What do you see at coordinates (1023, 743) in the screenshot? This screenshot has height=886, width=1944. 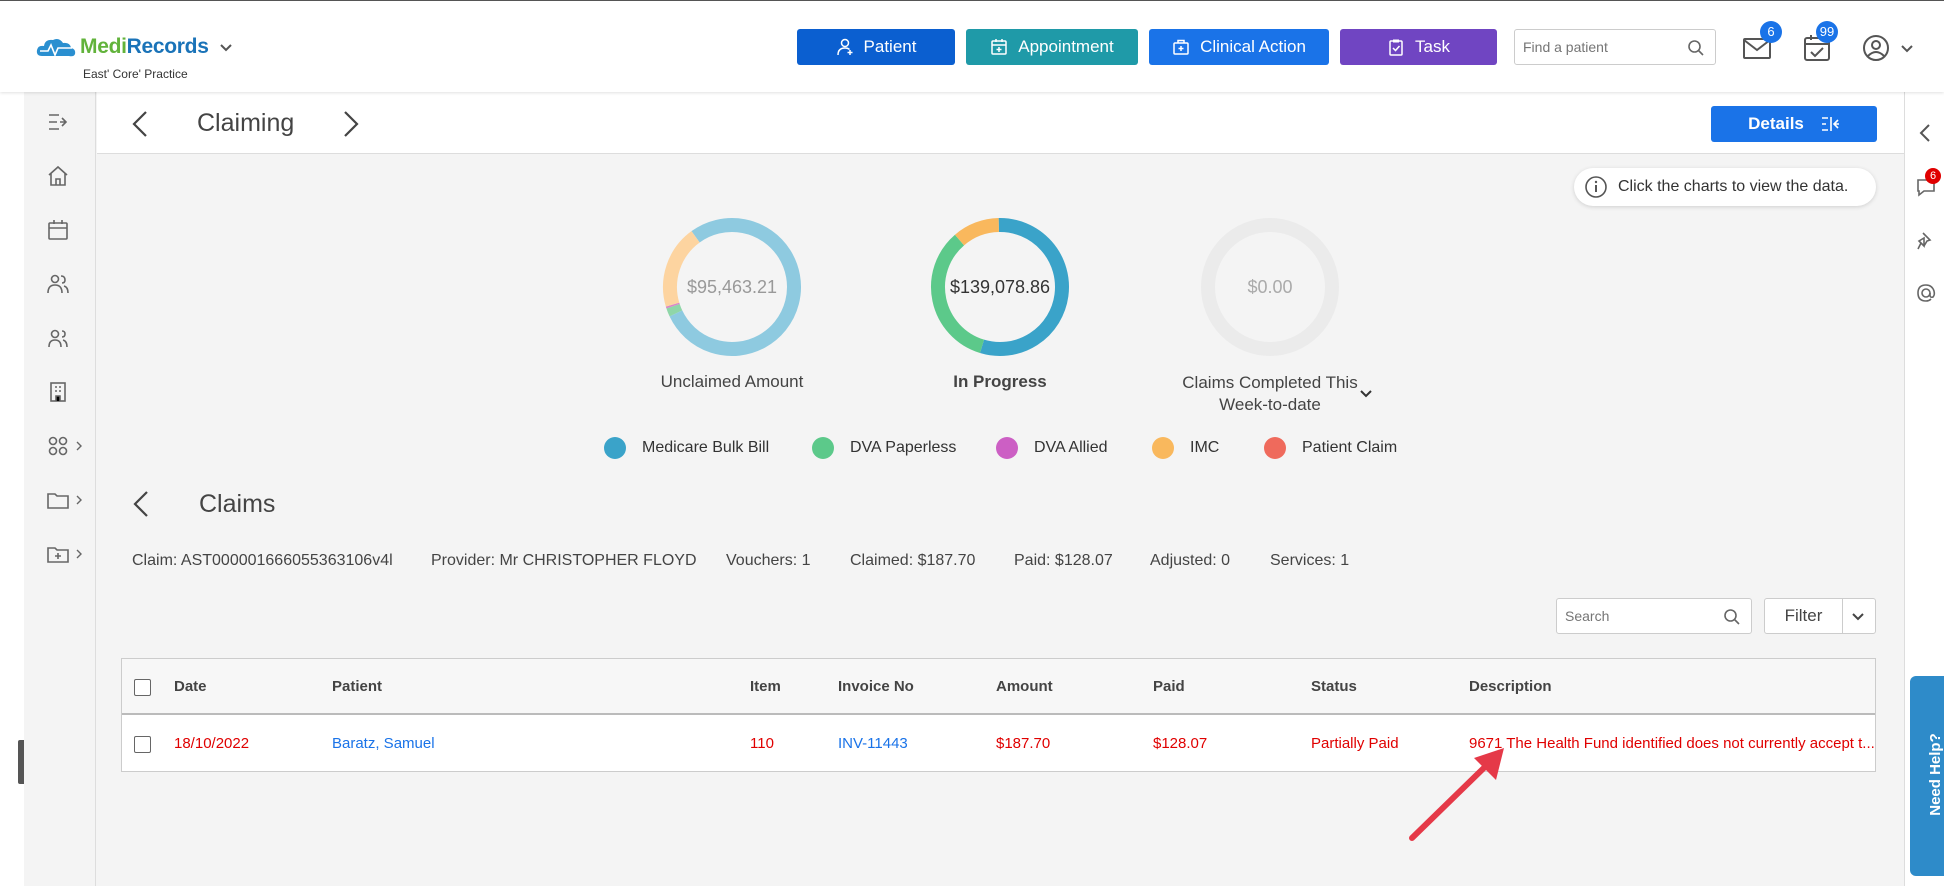 I see `row-amount: $187.70` at bounding box center [1023, 743].